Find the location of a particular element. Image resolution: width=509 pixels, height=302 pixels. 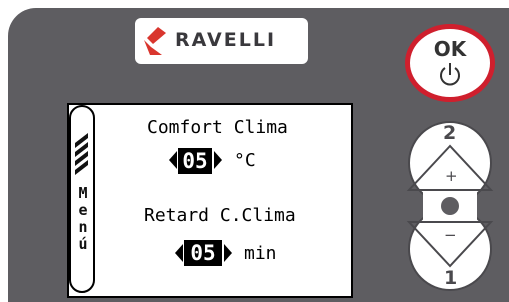

retard-unit: min is located at coordinates (260, 253).